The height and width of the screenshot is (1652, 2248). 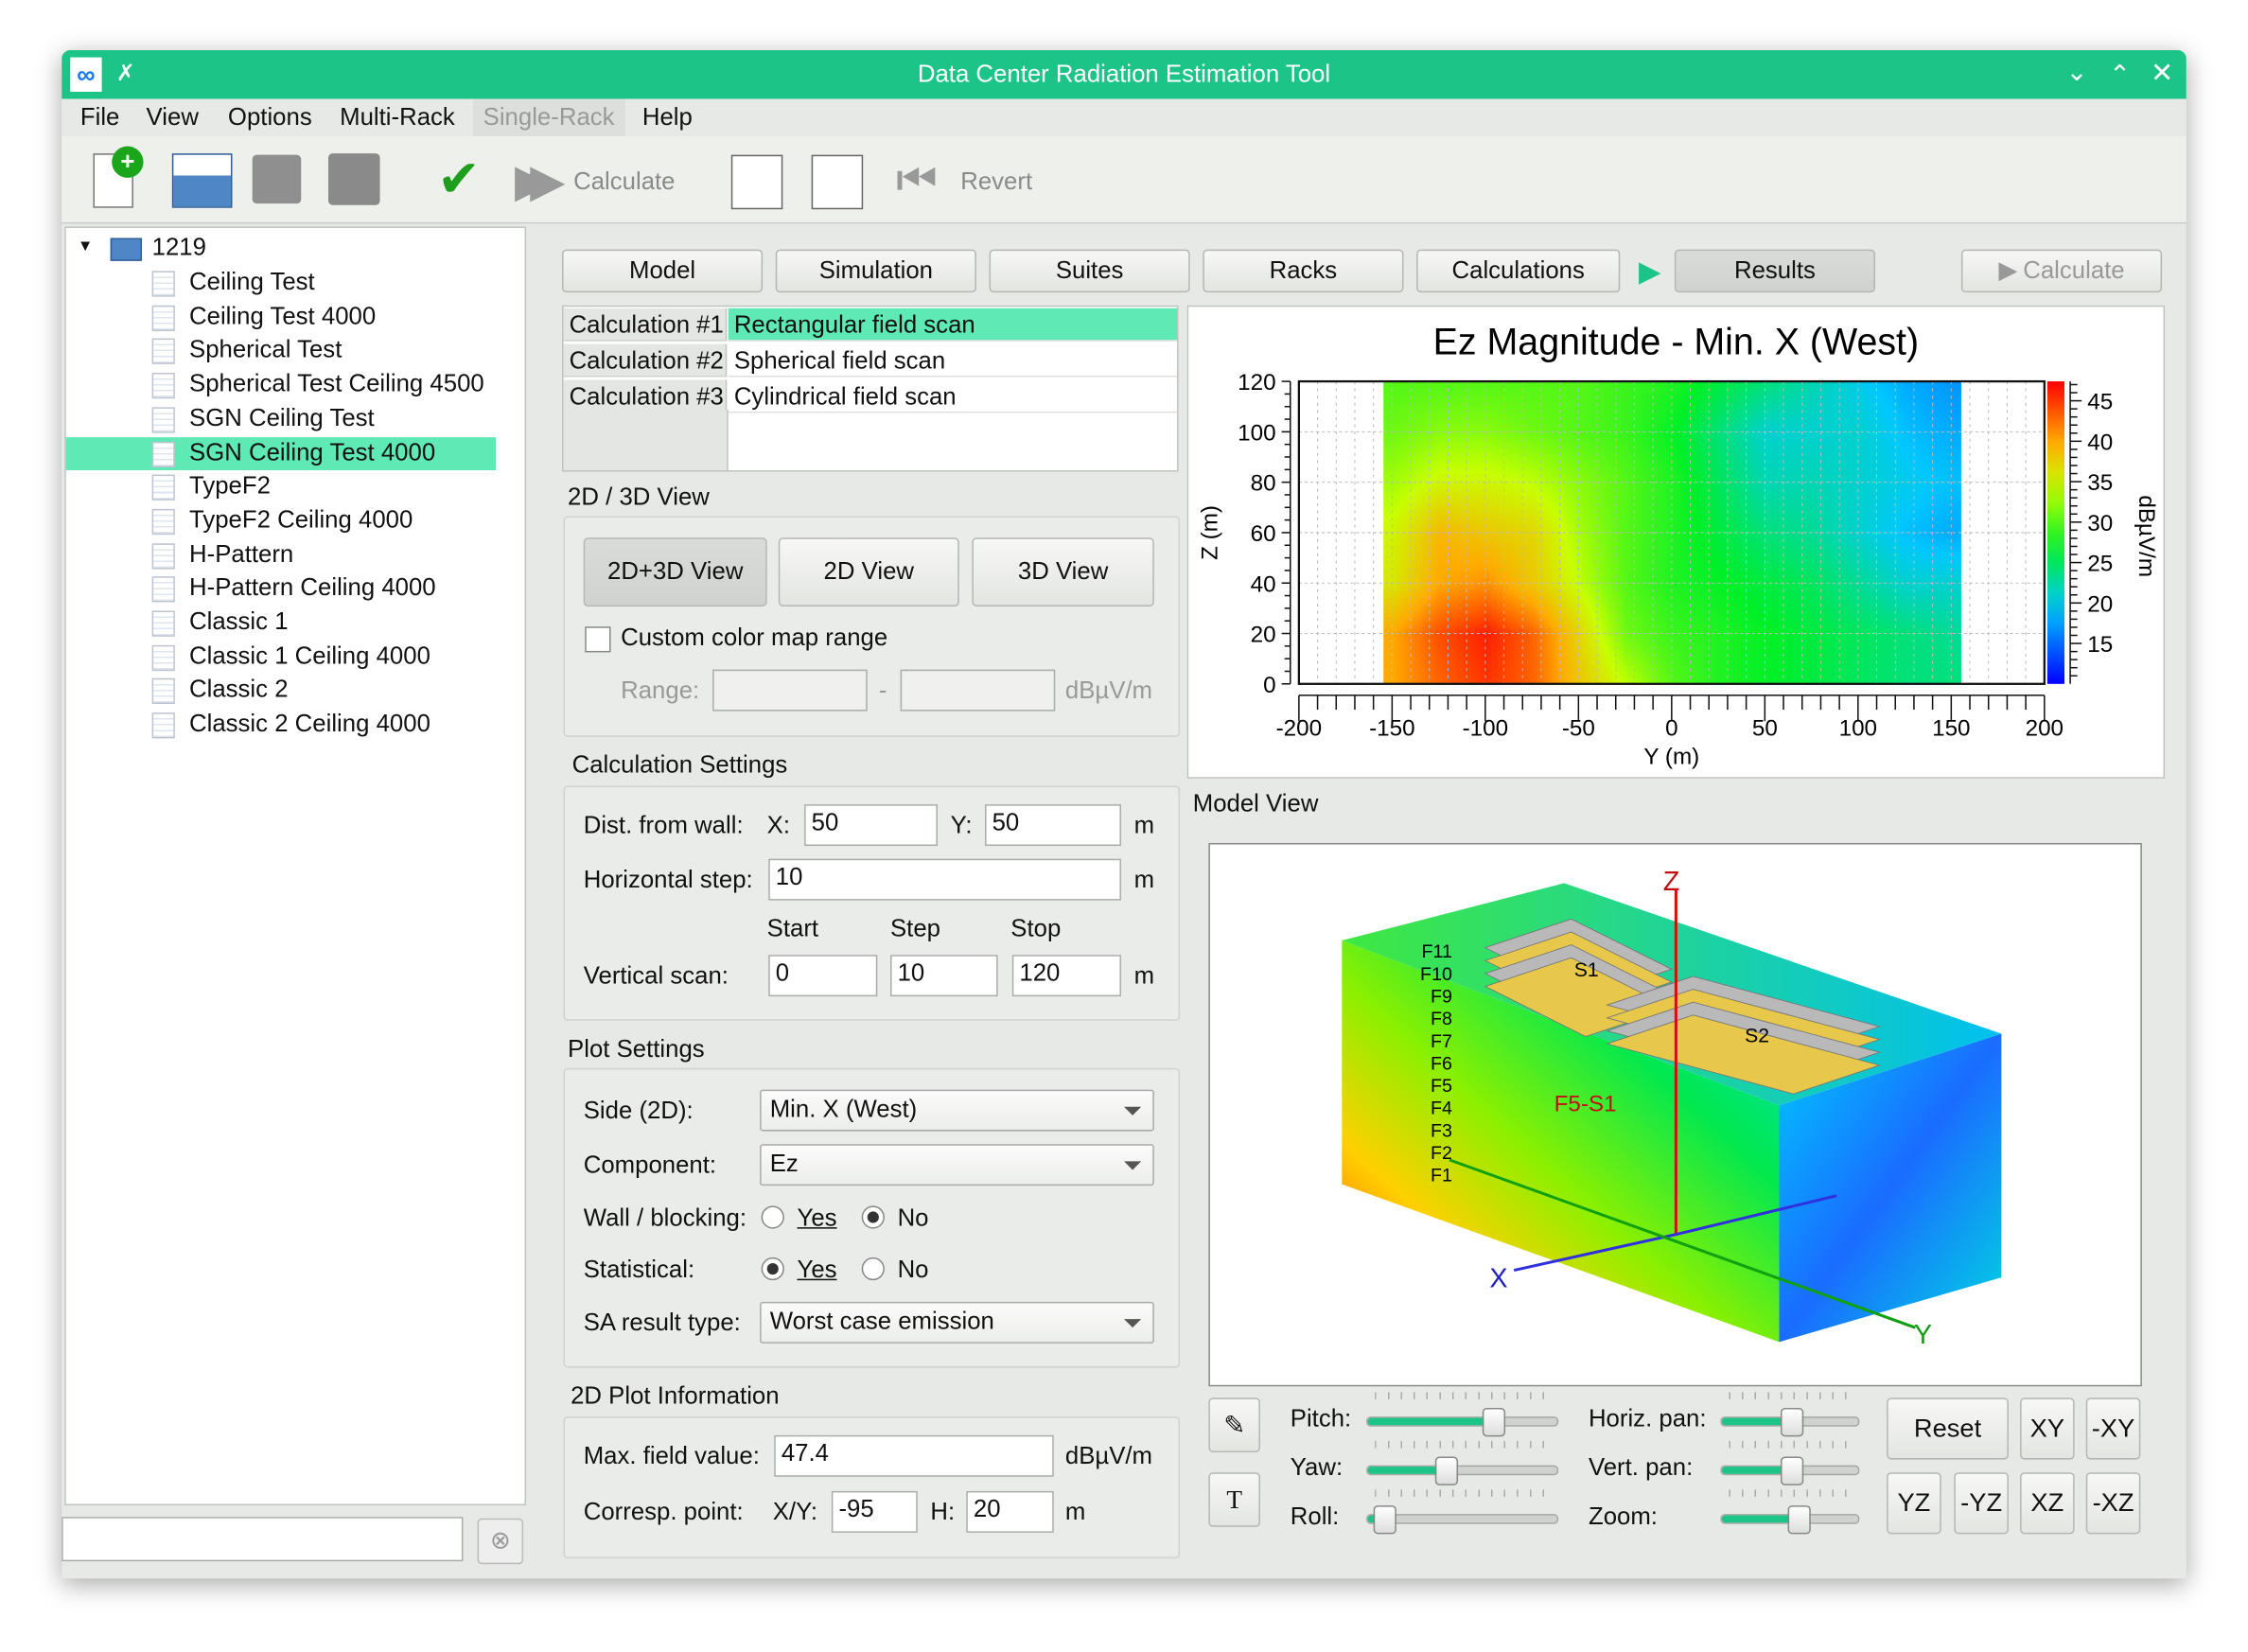 I want to click on save-all-icon, so click(x=354, y=179).